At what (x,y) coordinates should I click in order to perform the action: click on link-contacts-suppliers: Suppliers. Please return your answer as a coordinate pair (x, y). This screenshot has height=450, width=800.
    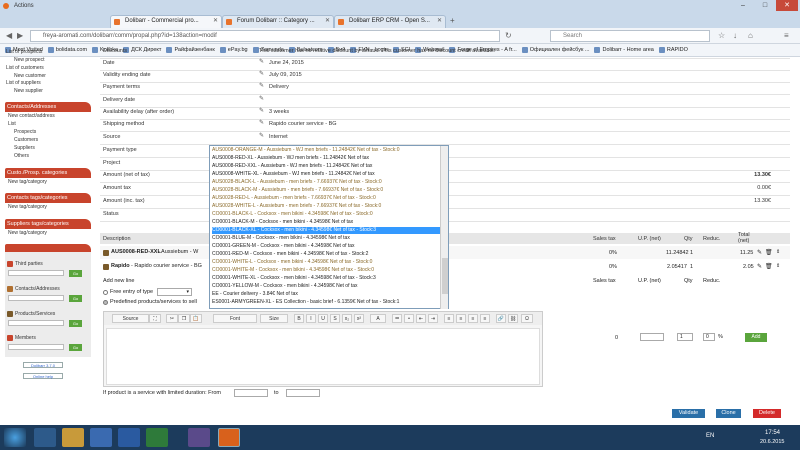
    Looking at the image, I should click on (24, 148).